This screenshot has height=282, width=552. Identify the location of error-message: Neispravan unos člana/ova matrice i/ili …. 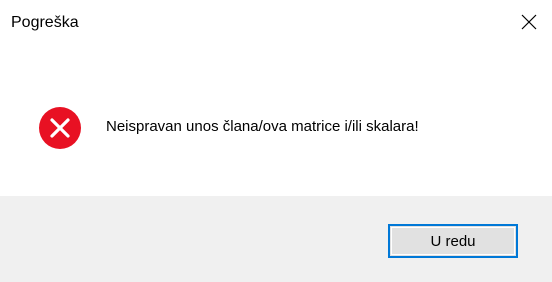
(262, 126).